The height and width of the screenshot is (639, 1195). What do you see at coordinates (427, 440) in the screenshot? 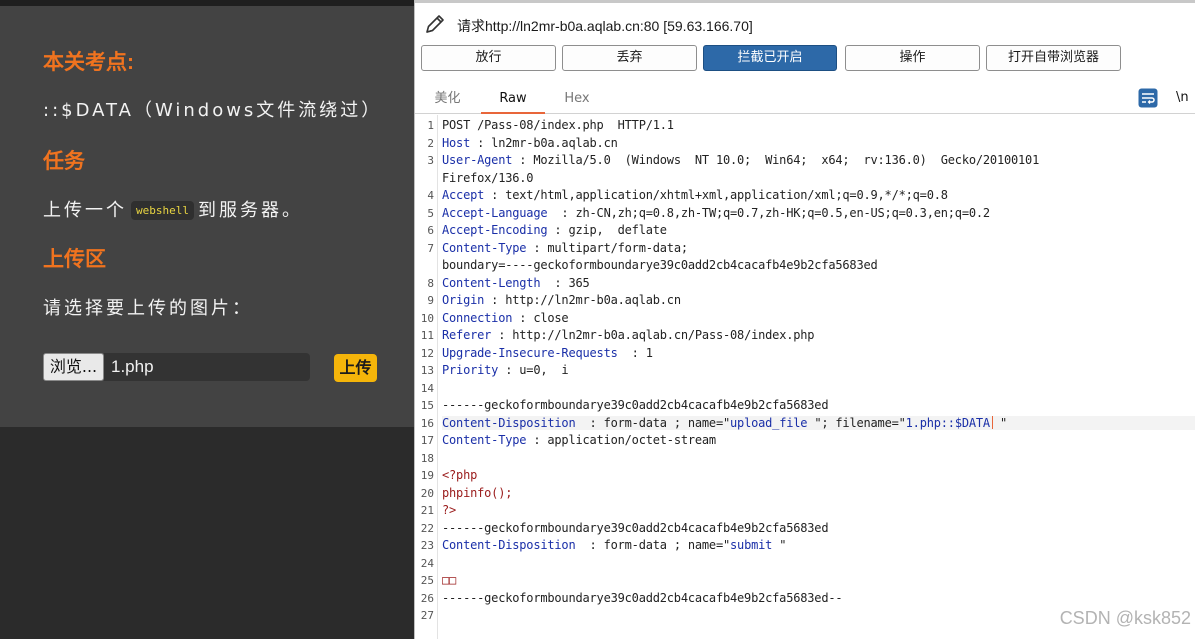
I see `line-number: 17` at bounding box center [427, 440].